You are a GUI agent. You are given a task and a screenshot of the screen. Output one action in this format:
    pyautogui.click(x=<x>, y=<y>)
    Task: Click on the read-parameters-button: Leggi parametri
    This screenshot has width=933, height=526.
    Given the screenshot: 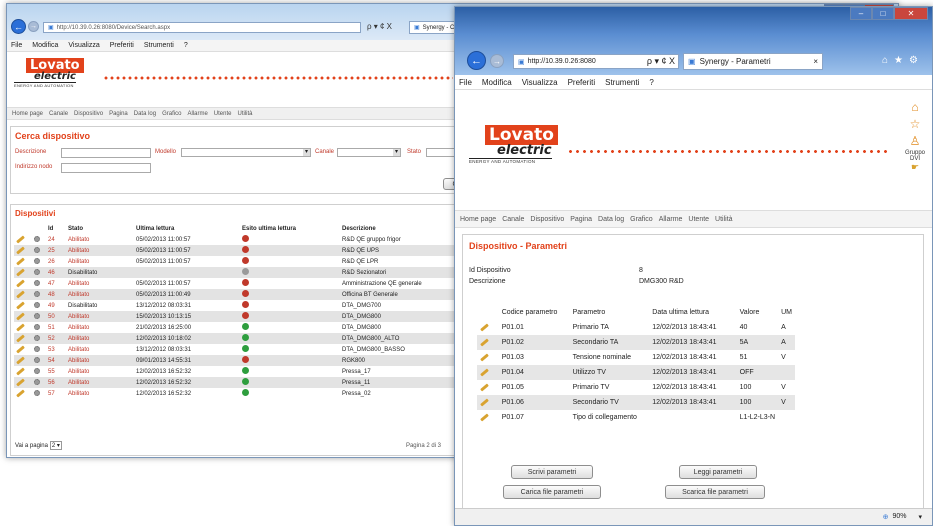 What is the action you would take?
    pyautogui.click(x=718, y=472)
    